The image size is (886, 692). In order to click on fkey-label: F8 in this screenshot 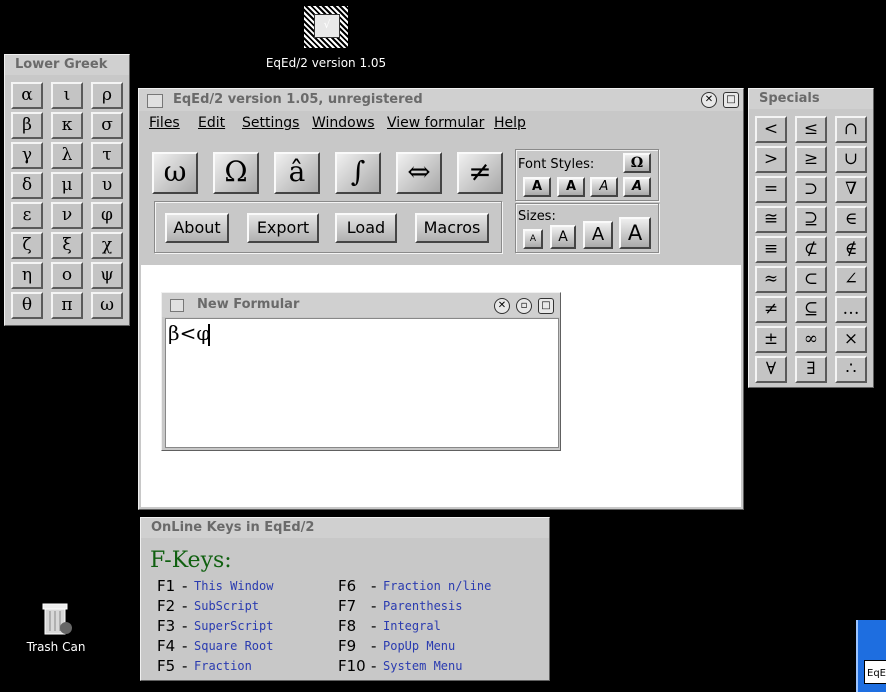, I will do `click(347, 626)`.